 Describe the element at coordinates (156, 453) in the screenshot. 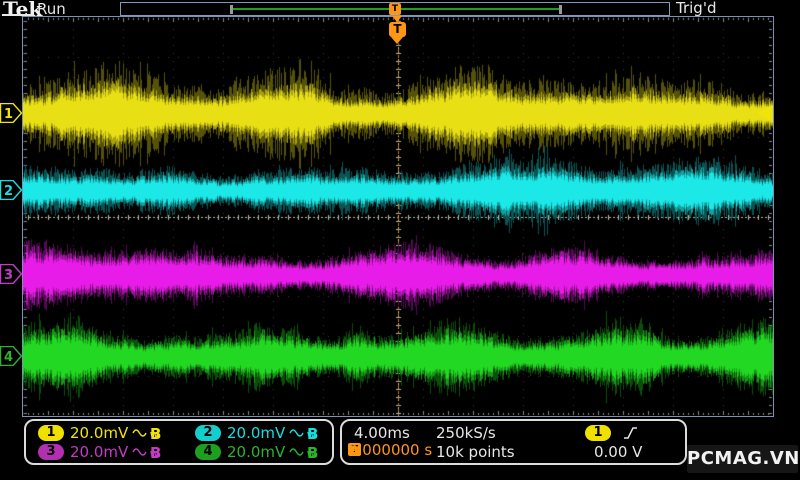

I see `channel-3-bandwidth-limit-icon: BW` at that location.